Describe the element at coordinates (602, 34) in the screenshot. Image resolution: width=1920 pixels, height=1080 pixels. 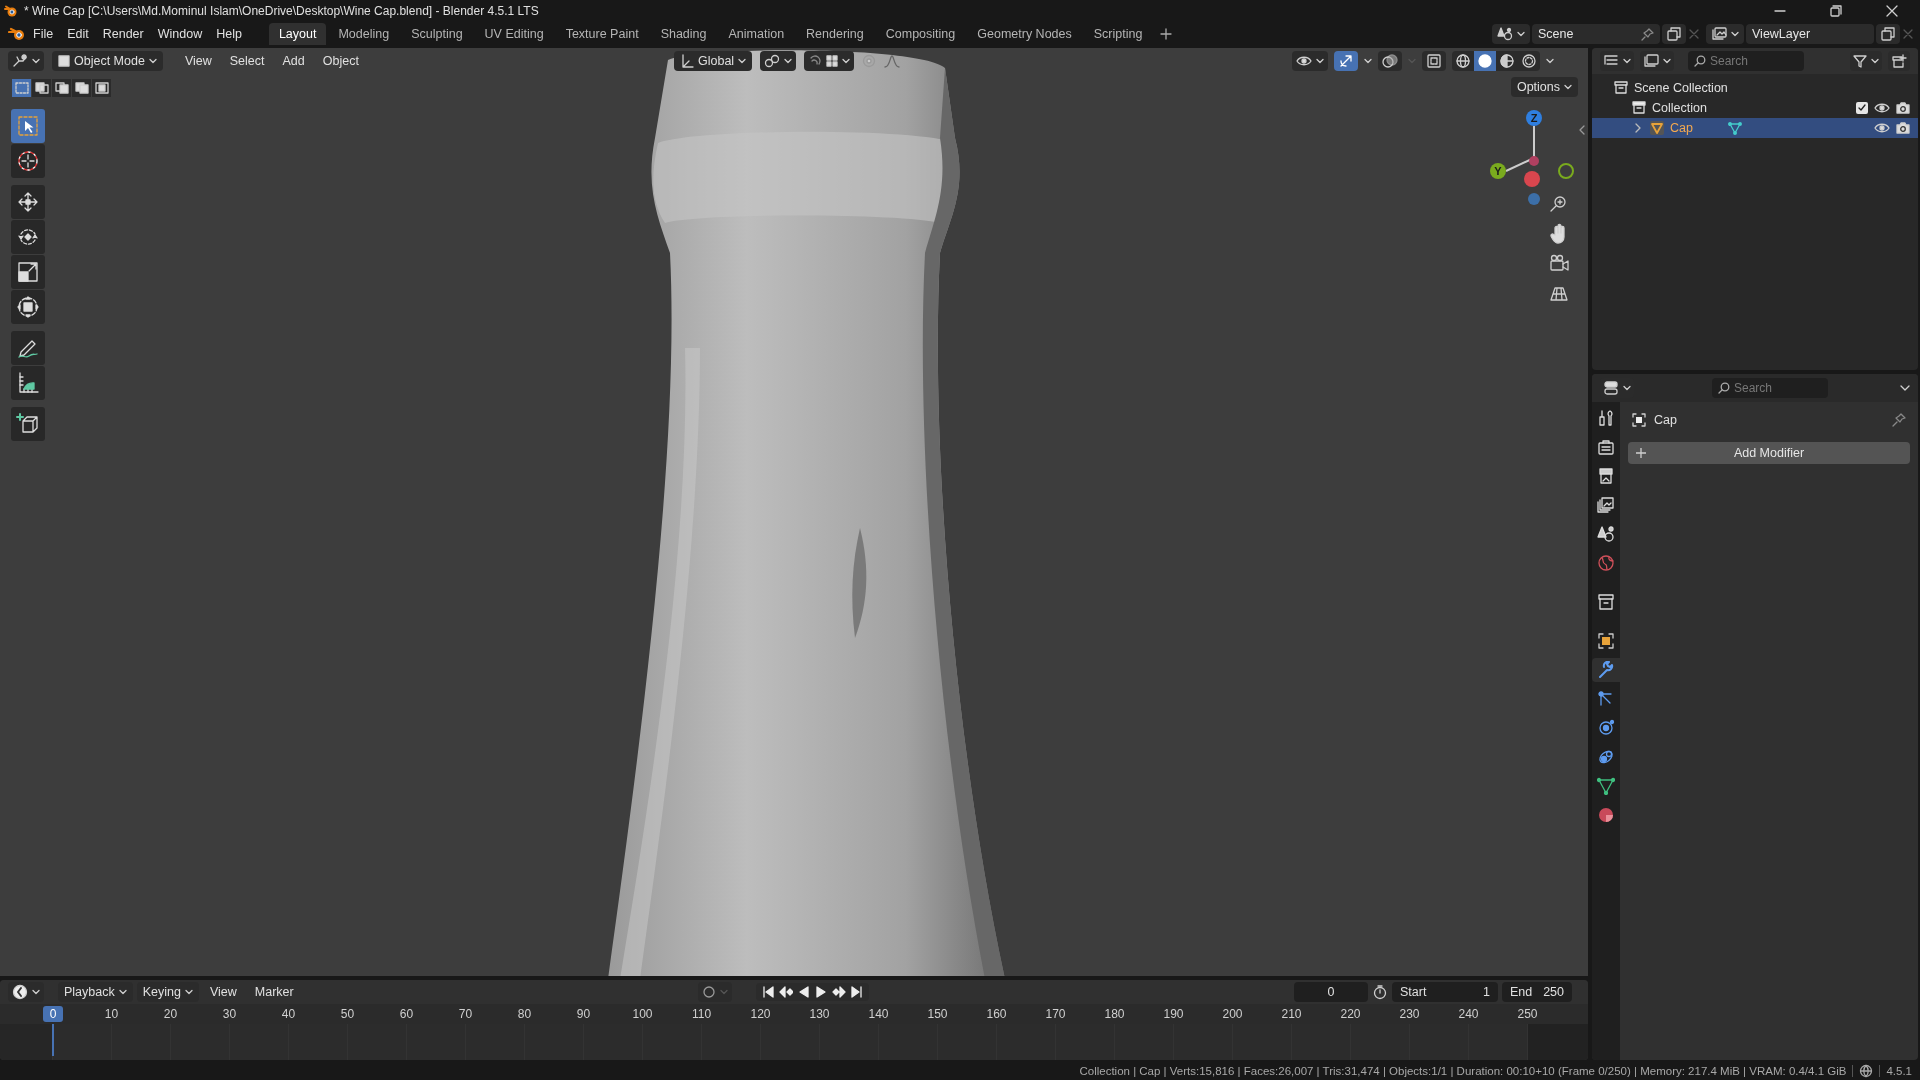
I see `workspace-tab: Texture Paint` at that location.